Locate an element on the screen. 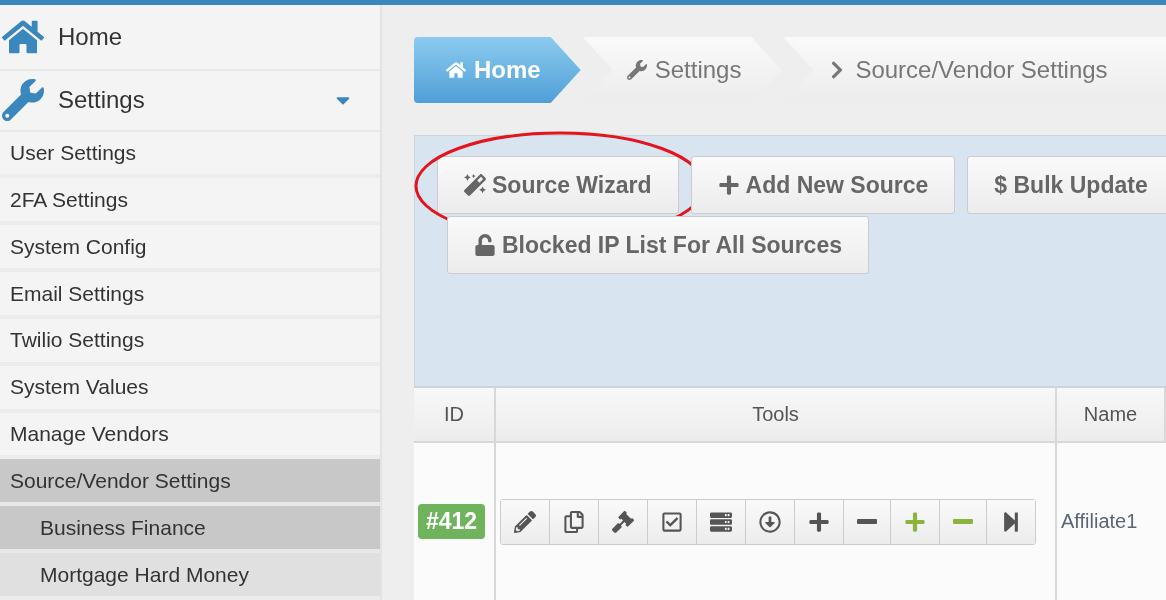 This screenshot has height=600, width=1166. nav-label: Settings is located at coordinates (101, 100).